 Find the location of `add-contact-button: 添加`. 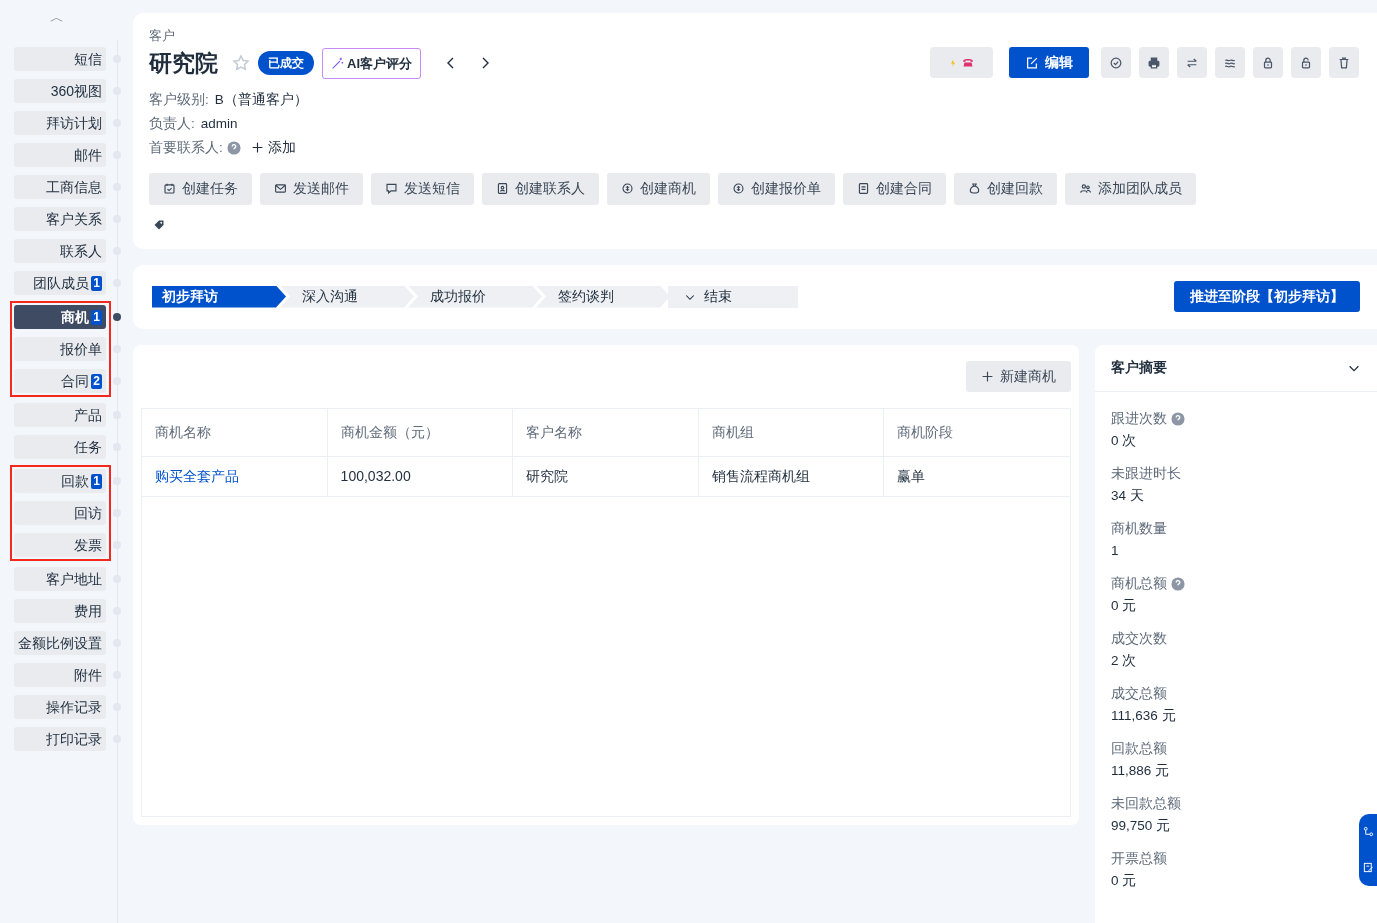

add-contact-button: 添加 is located at coordinates (273, 147).